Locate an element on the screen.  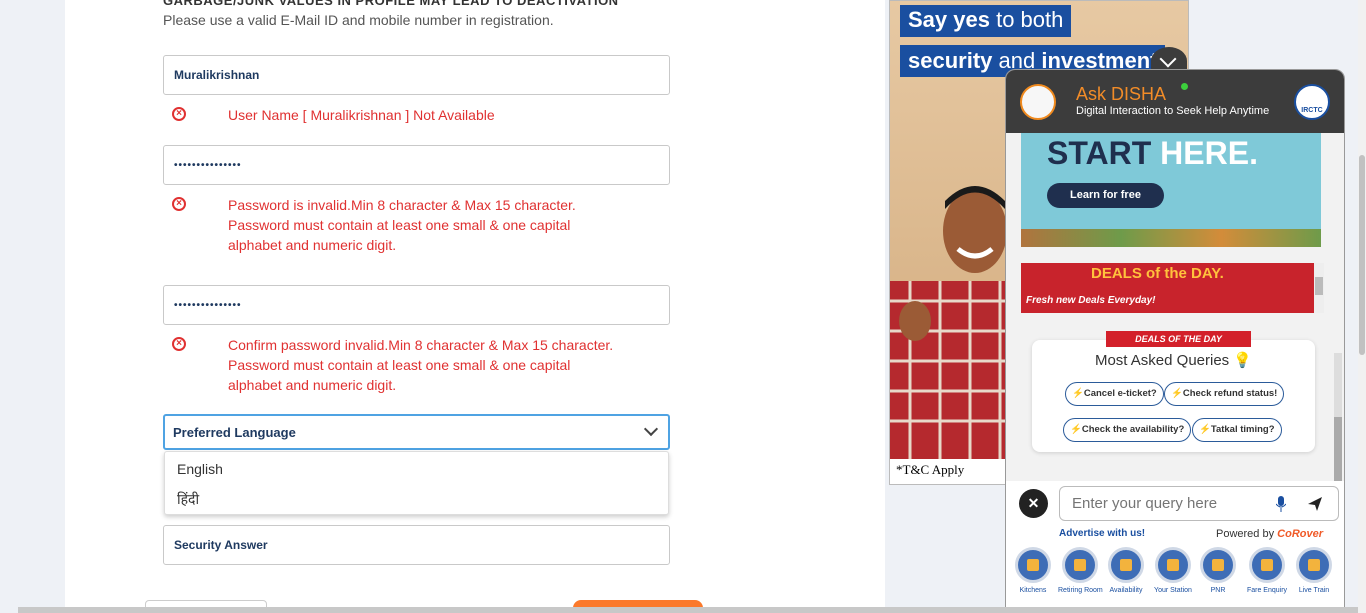
confirm-error-line: alphabet and numeric digit. is located at coordinates (312, 385).